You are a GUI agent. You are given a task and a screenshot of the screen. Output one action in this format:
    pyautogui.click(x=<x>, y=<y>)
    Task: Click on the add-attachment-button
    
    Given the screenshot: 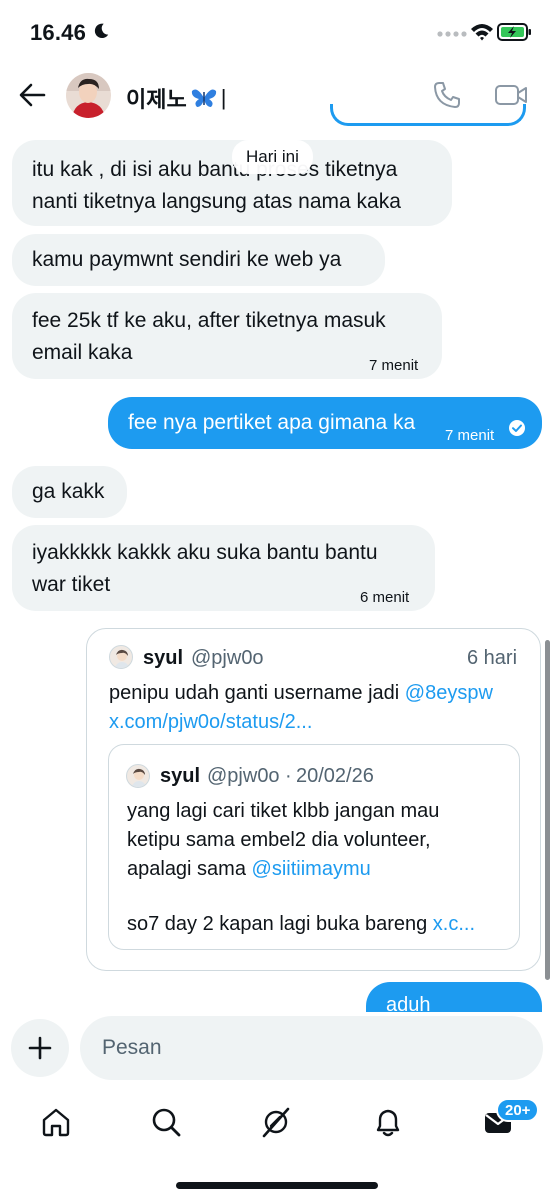 What is the action you would take?
    pyautogui.click(x=40, y=1048)
    